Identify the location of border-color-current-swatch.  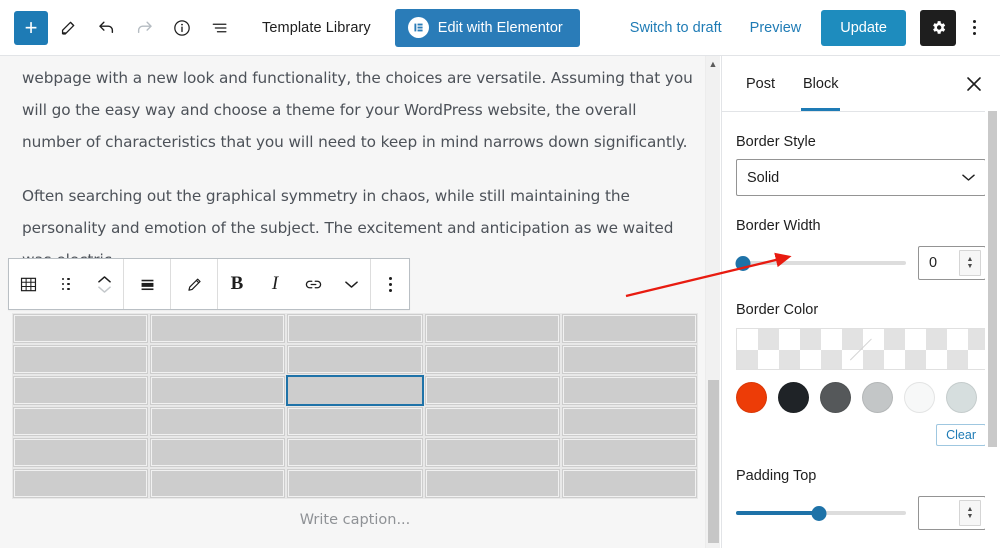
(861, 349).